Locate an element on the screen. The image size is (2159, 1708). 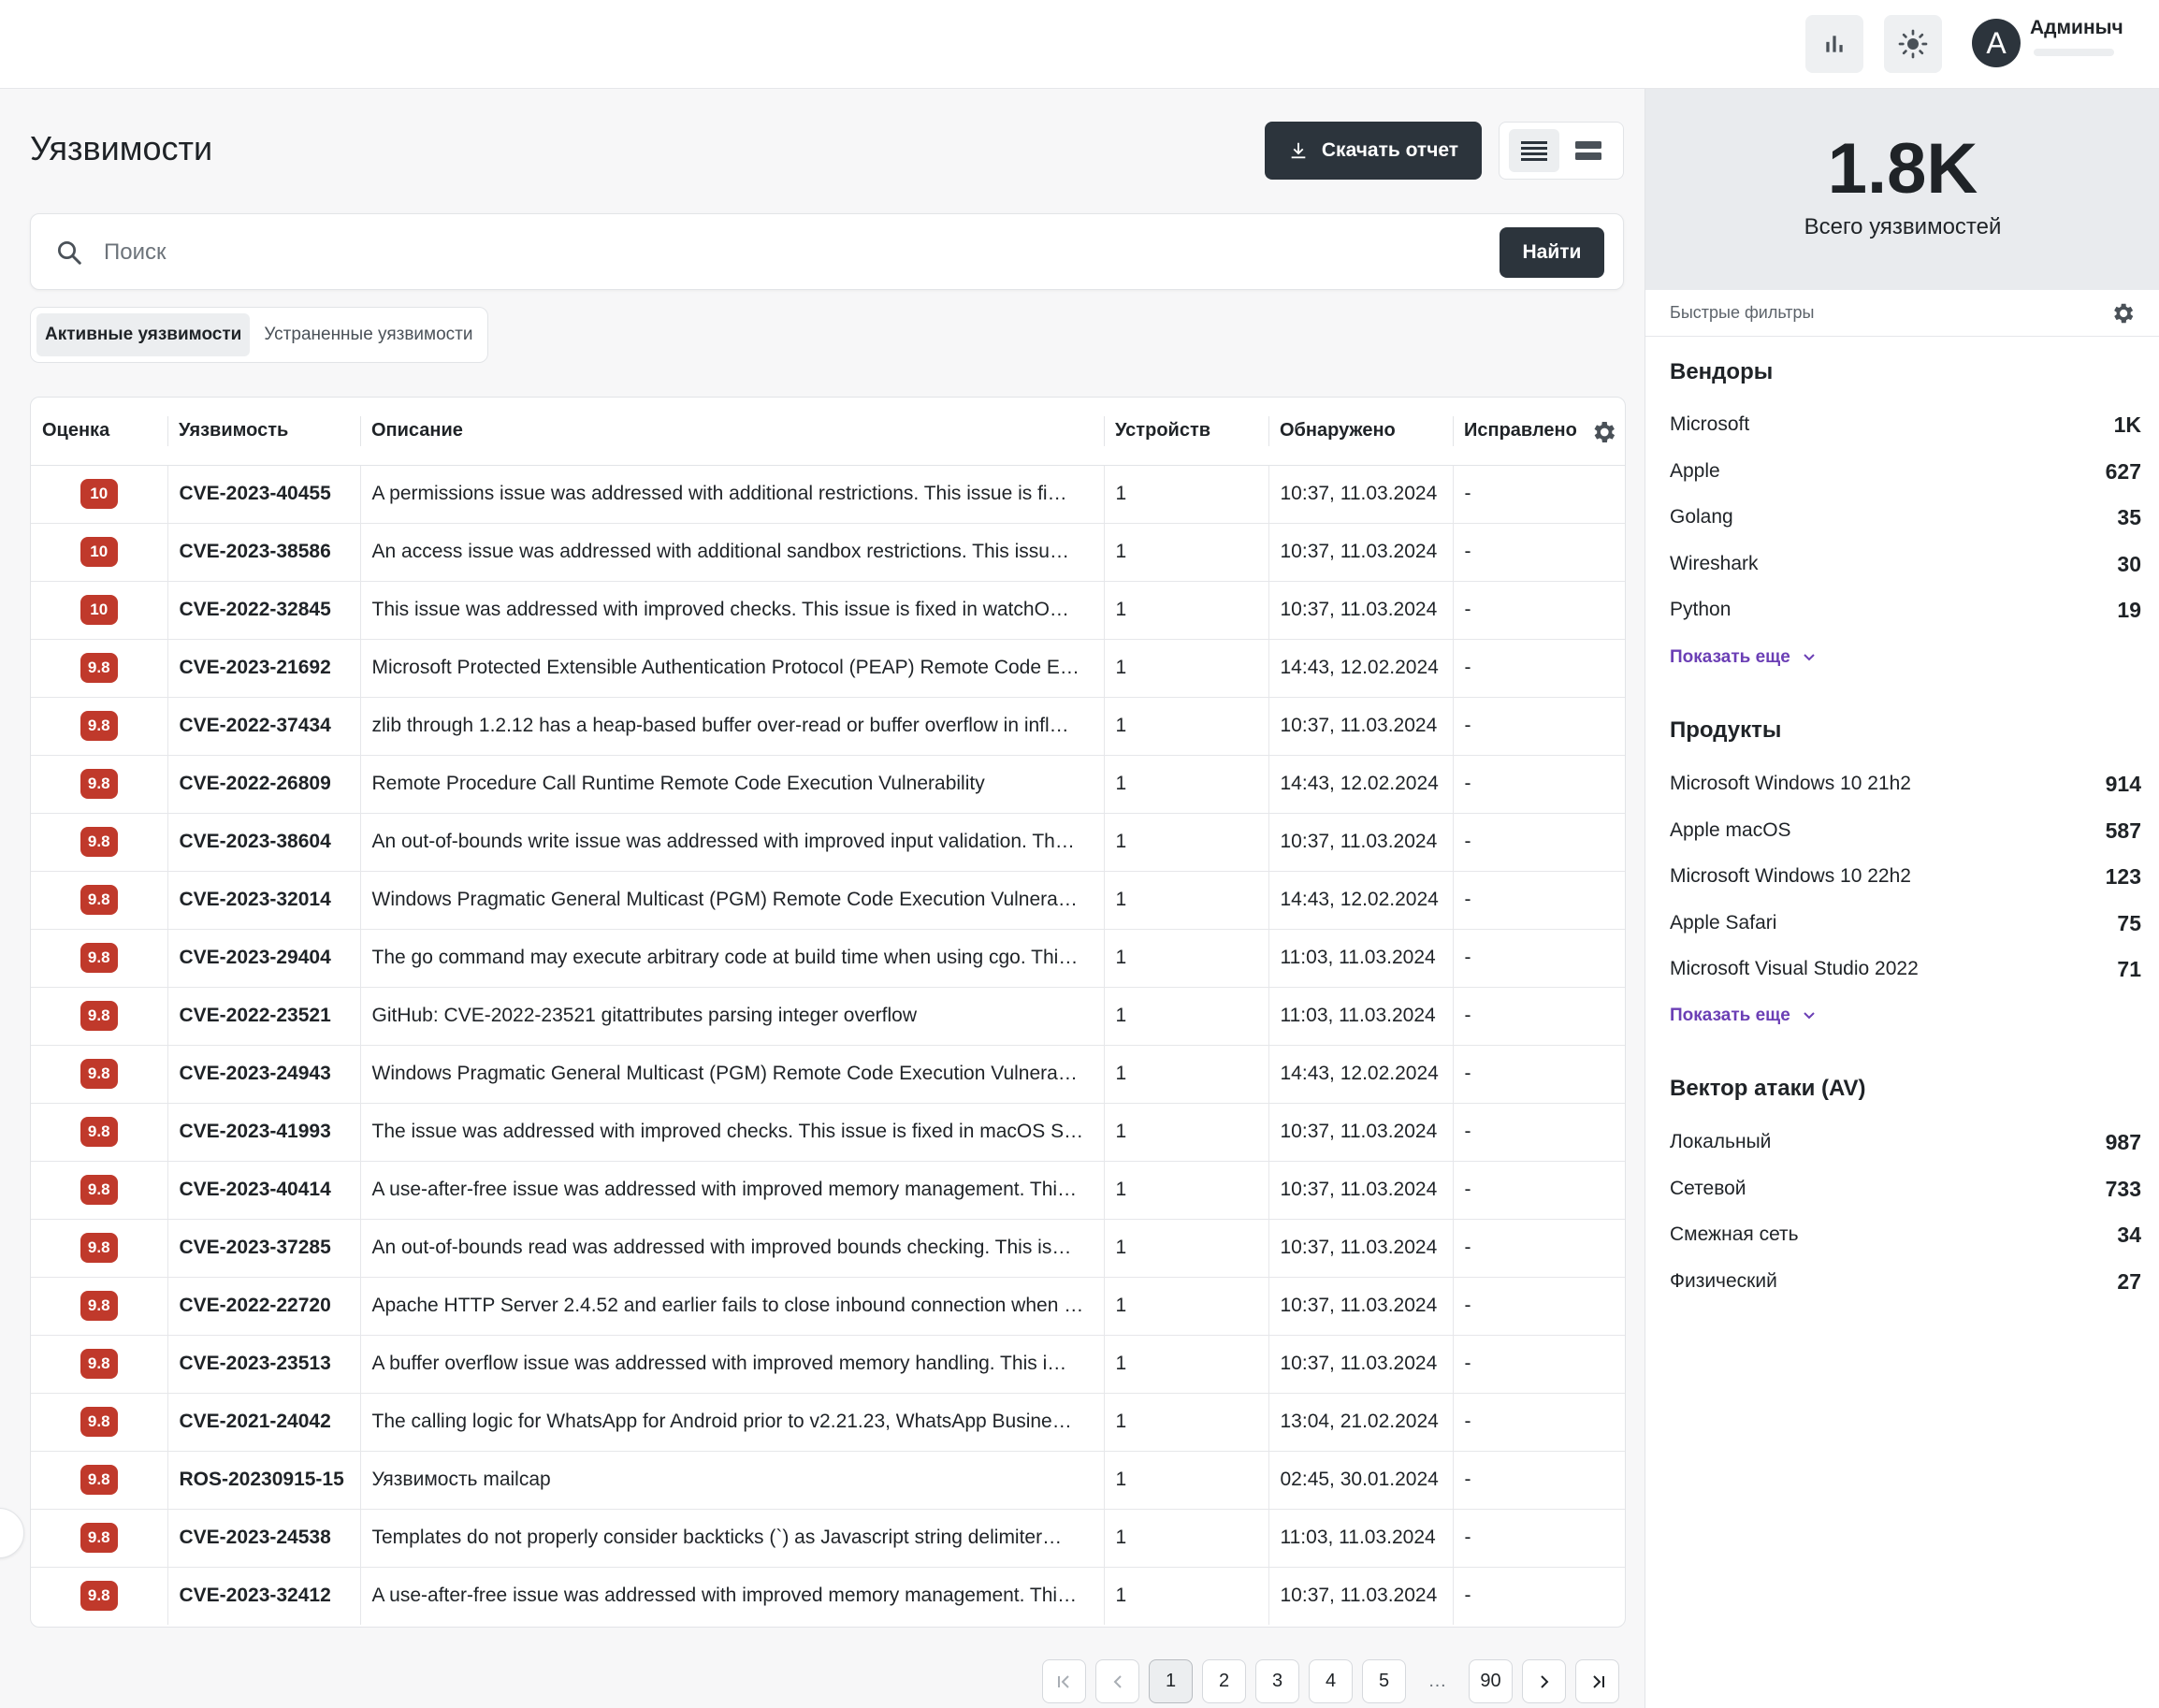
list-view-icon is located at coordinates (1534, 151).